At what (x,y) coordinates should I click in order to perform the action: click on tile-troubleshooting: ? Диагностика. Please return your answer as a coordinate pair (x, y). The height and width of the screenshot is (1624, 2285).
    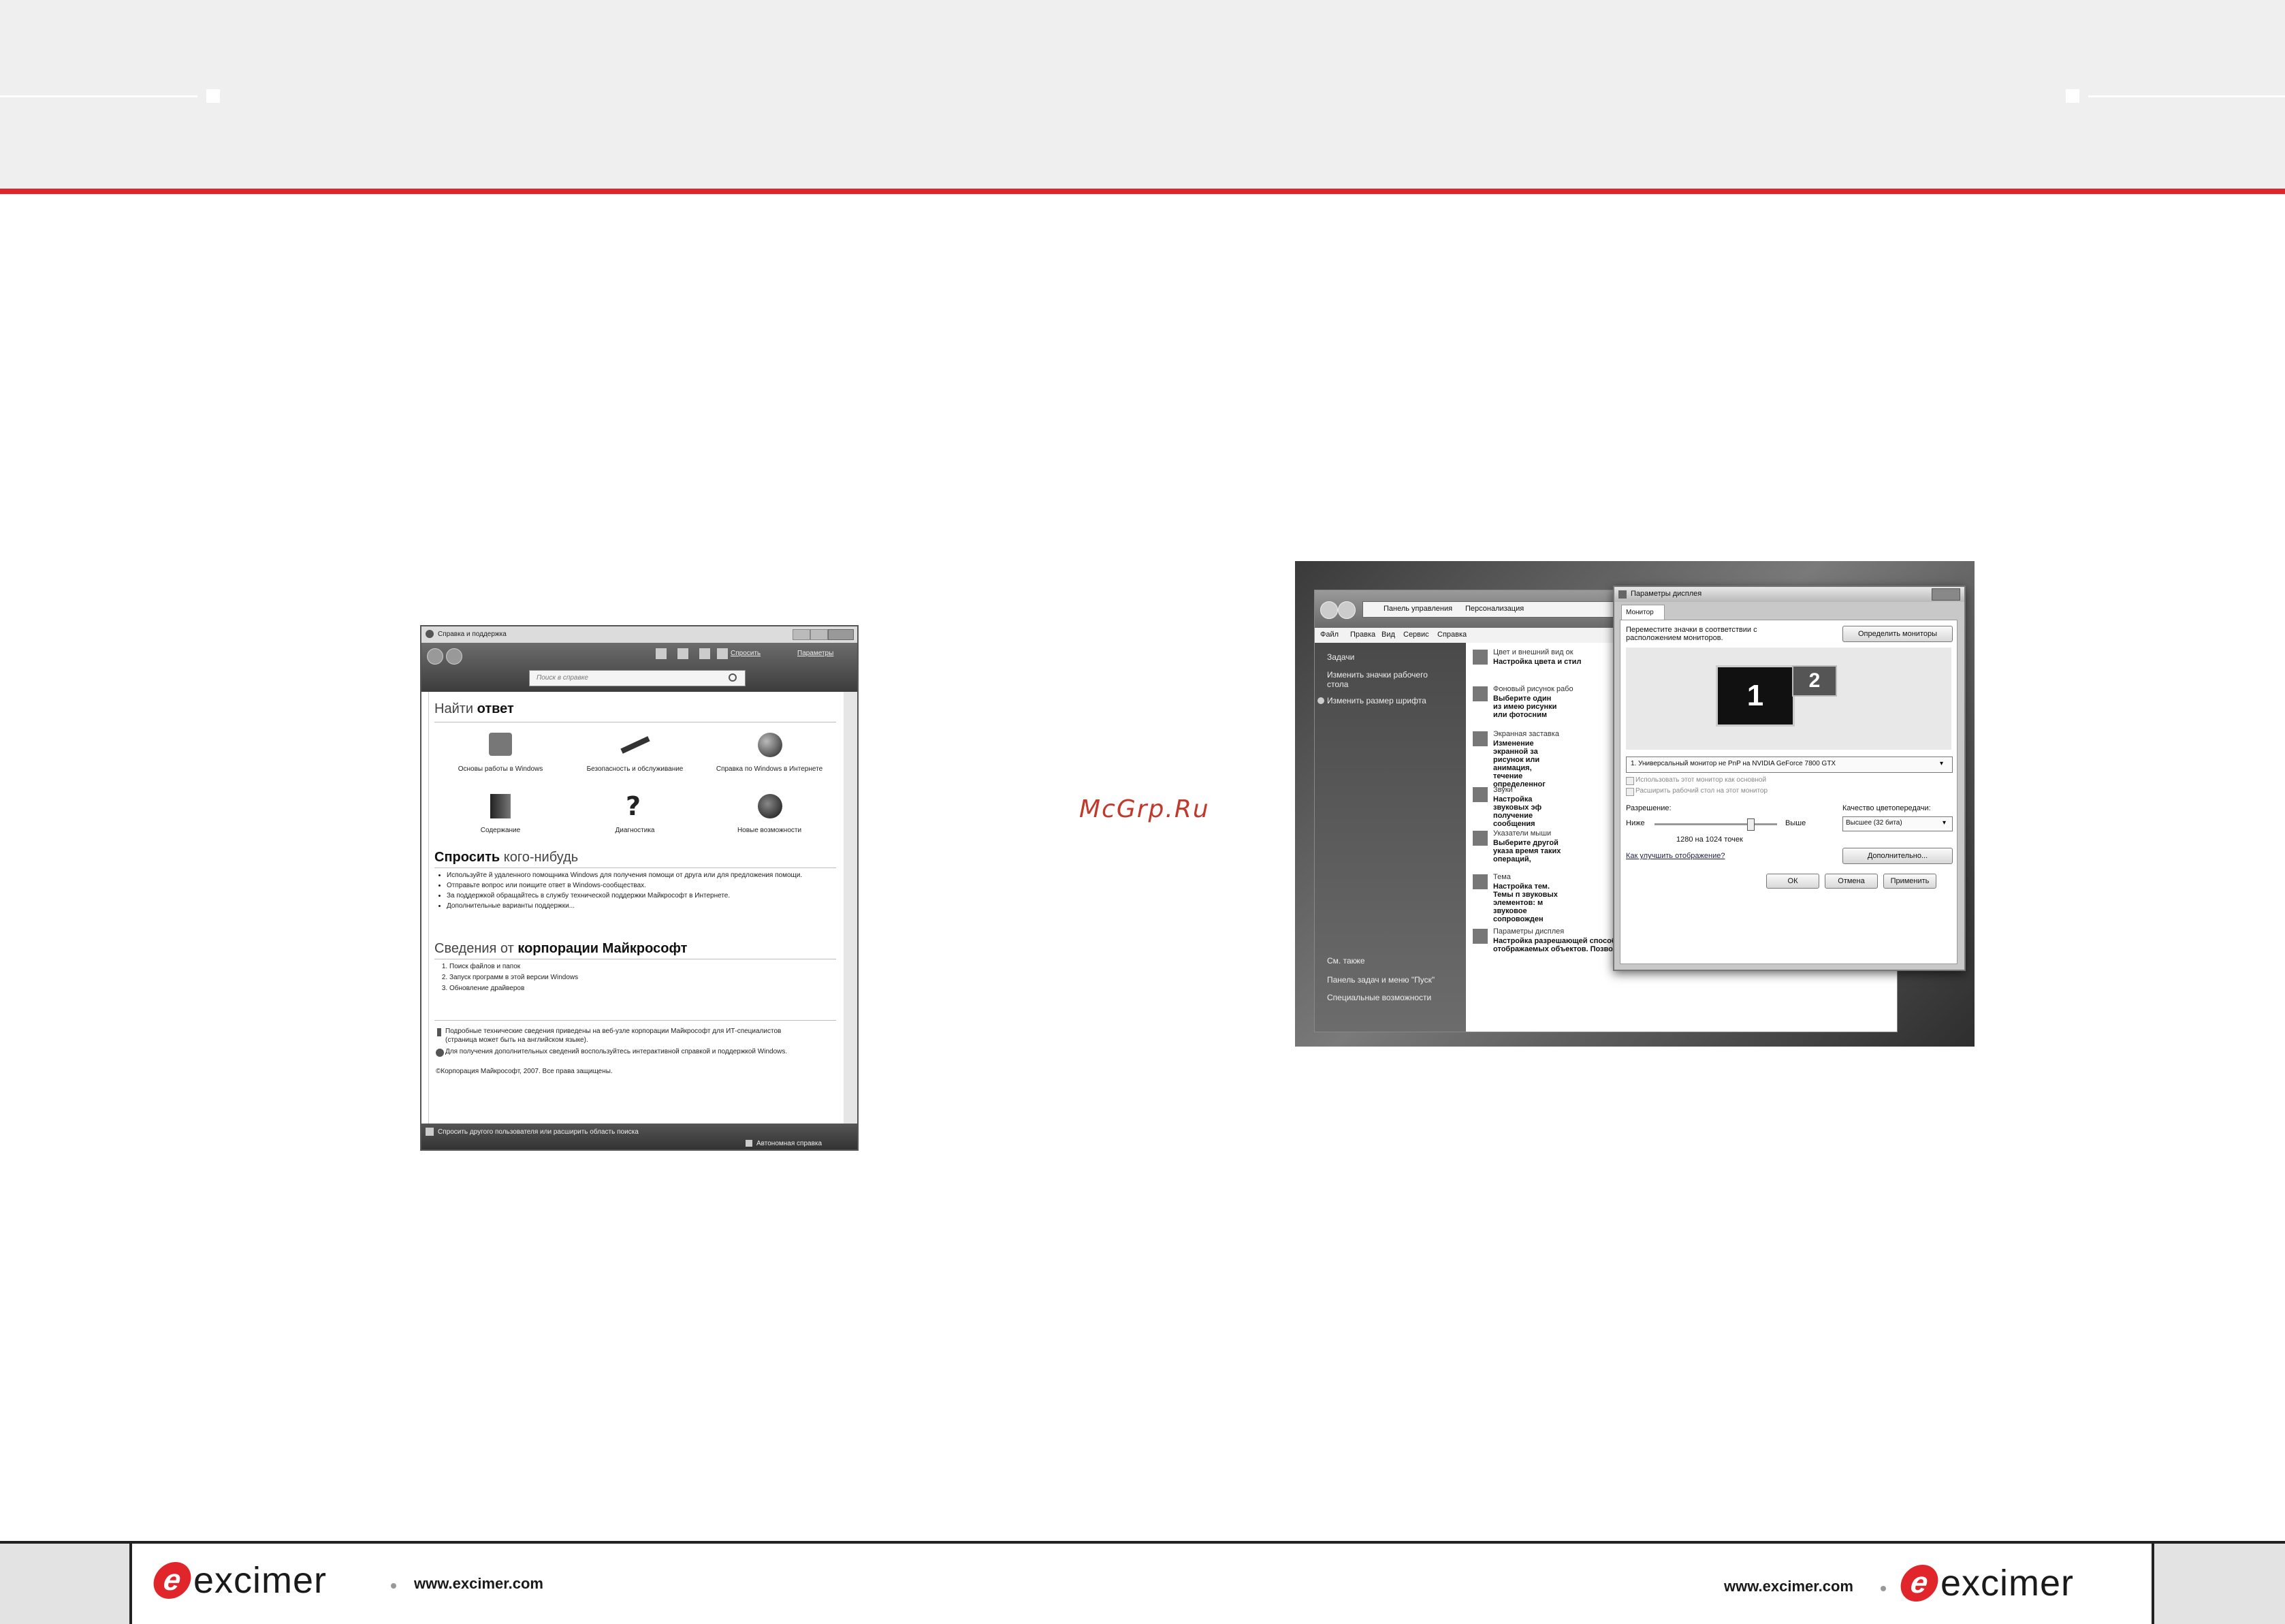
    Looking at the image, I should click on (635, 816).